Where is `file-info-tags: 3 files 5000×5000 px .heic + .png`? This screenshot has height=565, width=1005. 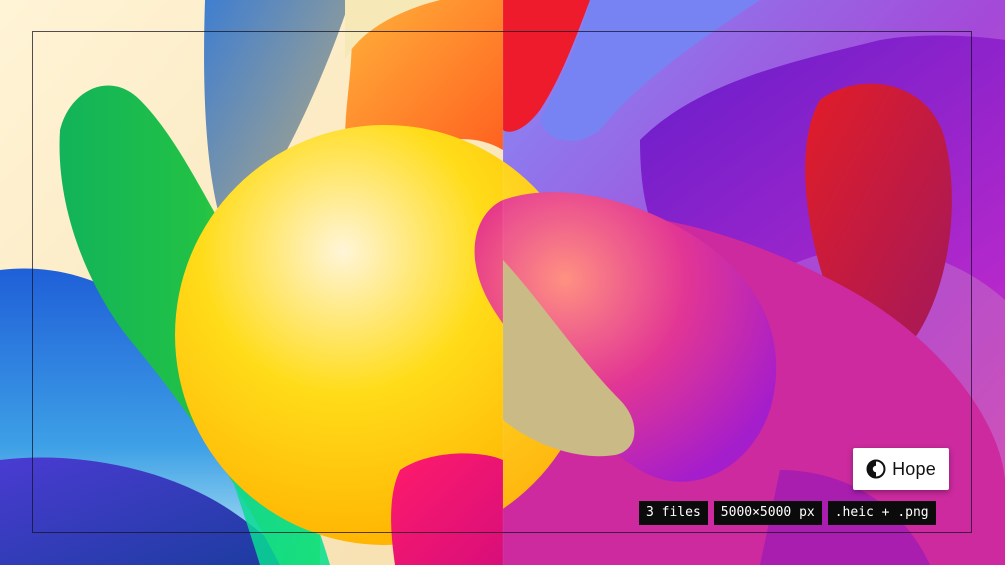 file-info-tags: 3 files 5000×5000 px .heic + .png is located at coordinates (787, 513).